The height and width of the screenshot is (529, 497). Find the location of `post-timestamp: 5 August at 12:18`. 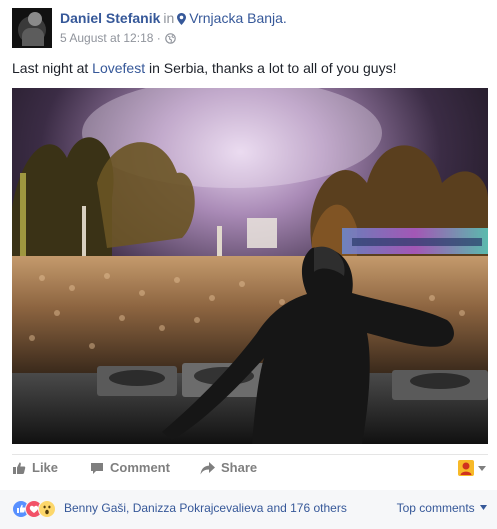

post-timestamp: 5 August at 12:18 is located at coordinates (106, 38).